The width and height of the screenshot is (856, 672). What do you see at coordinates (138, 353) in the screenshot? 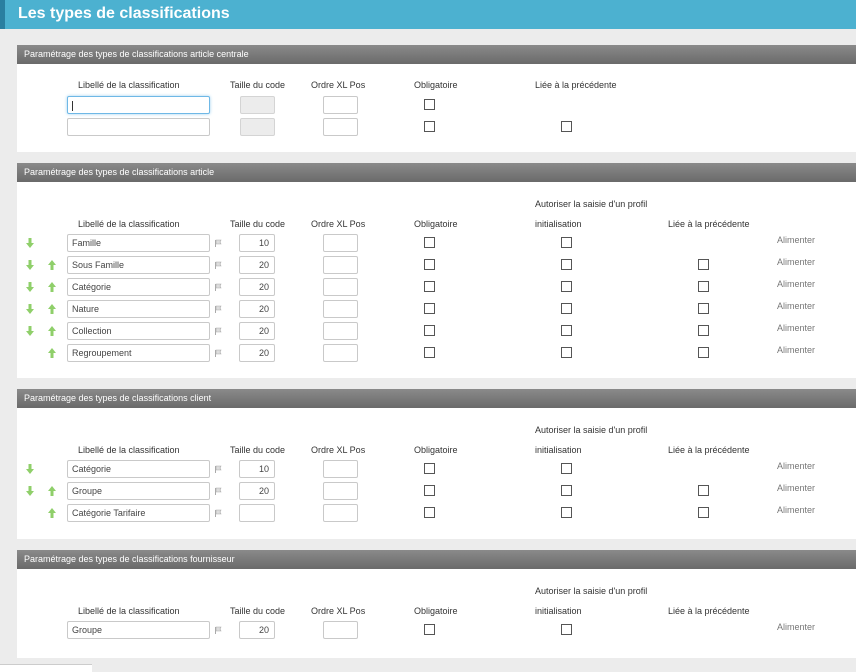
I see `libelle-input: Regroupement` at bounding box center [138, 353].